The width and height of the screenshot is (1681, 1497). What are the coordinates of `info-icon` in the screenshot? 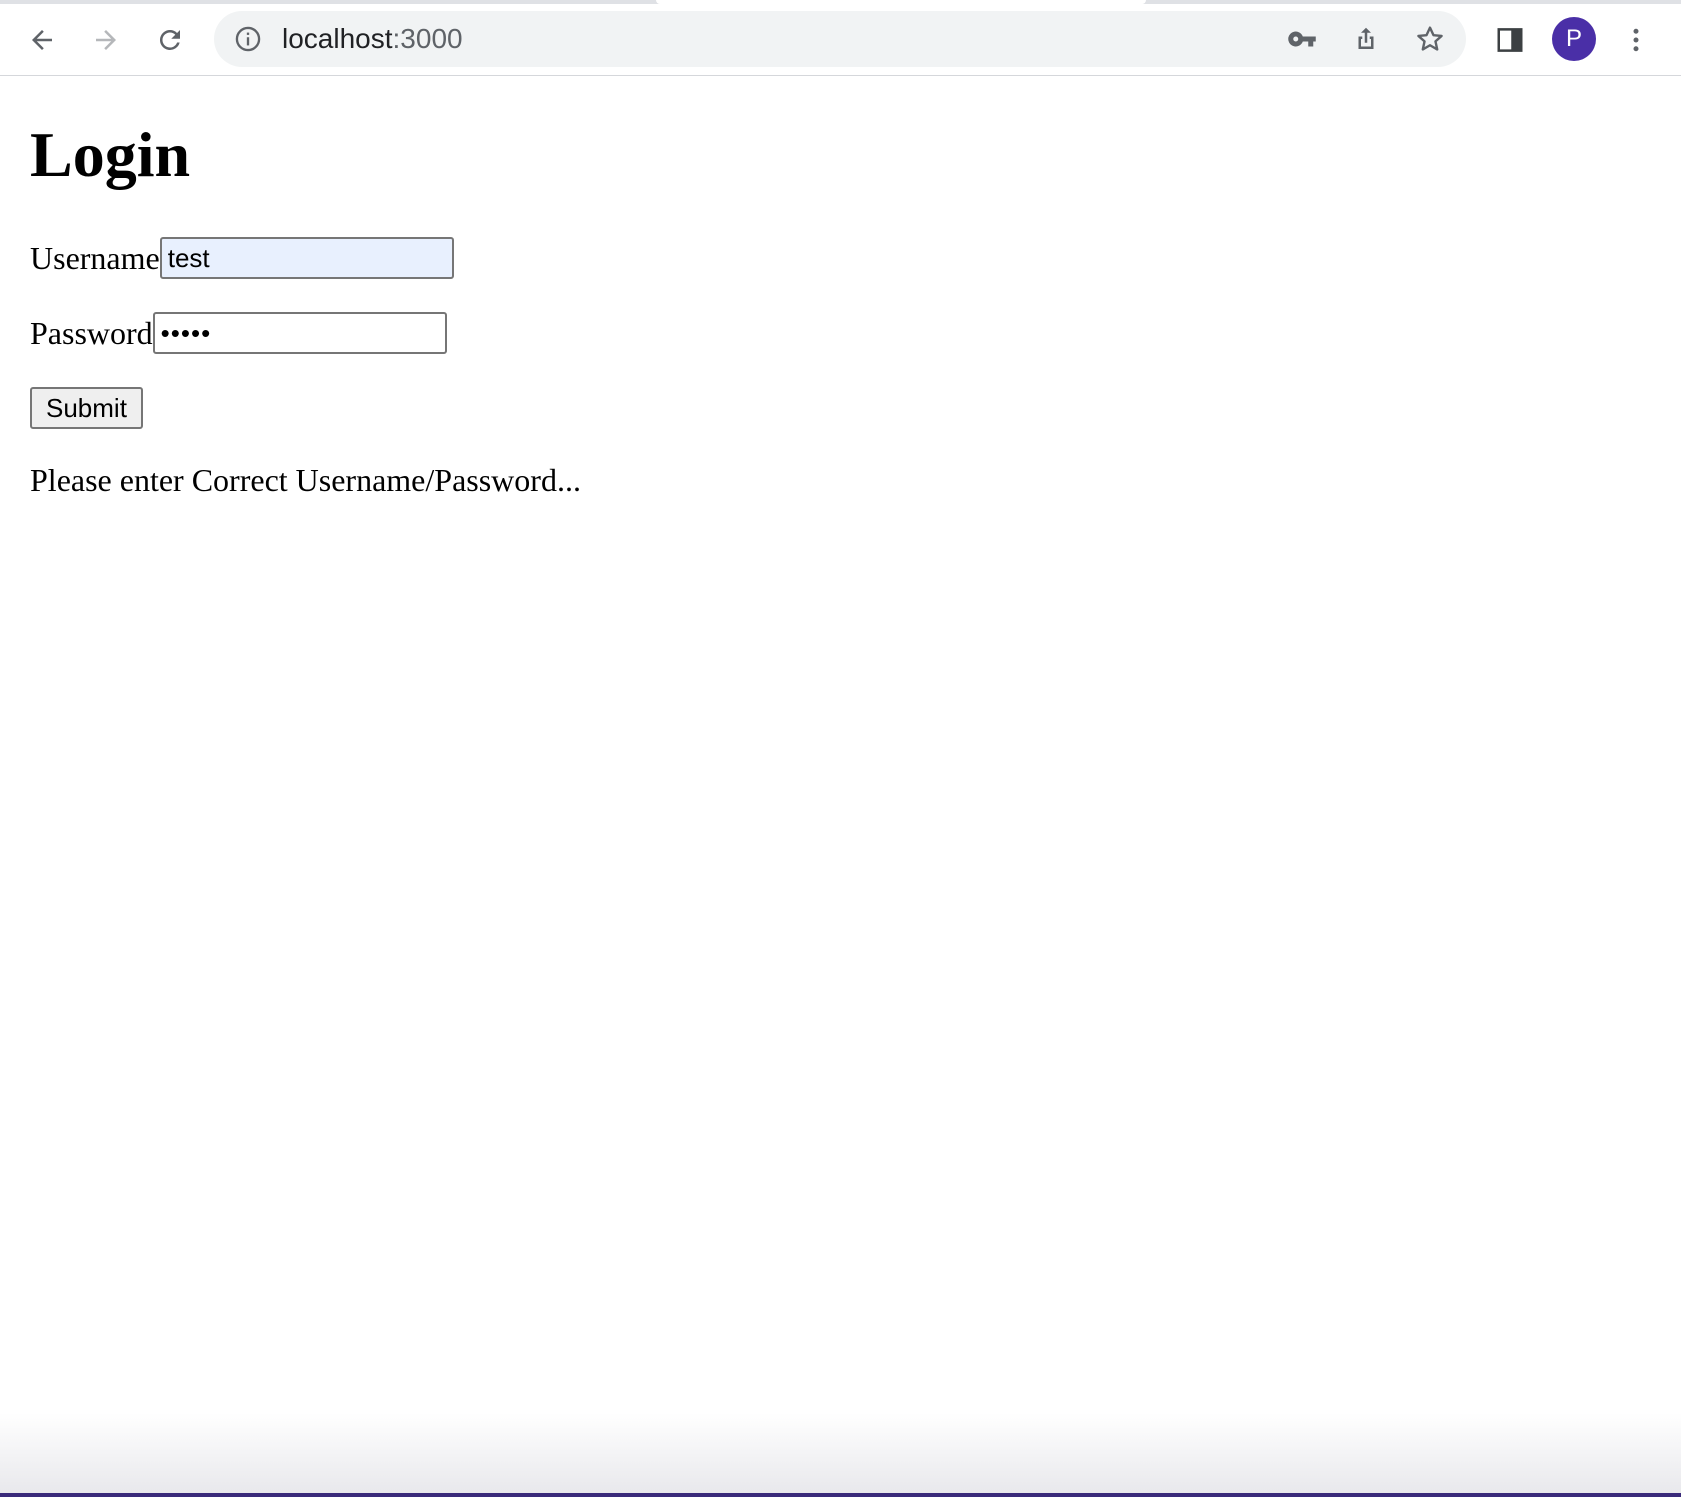 It's located at (248, 39).